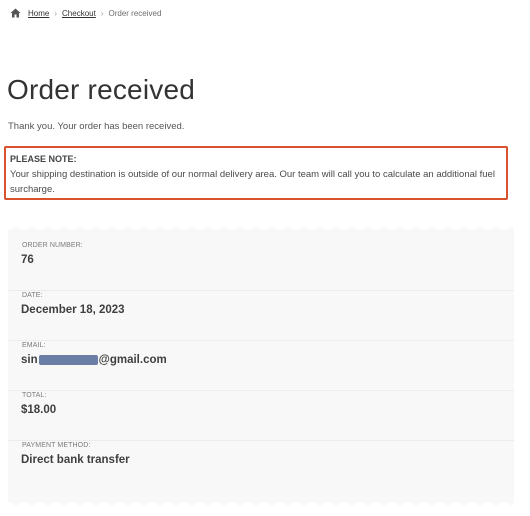  I want to click on order-number-label: ORDER NUMBER:, so click(52, 245).